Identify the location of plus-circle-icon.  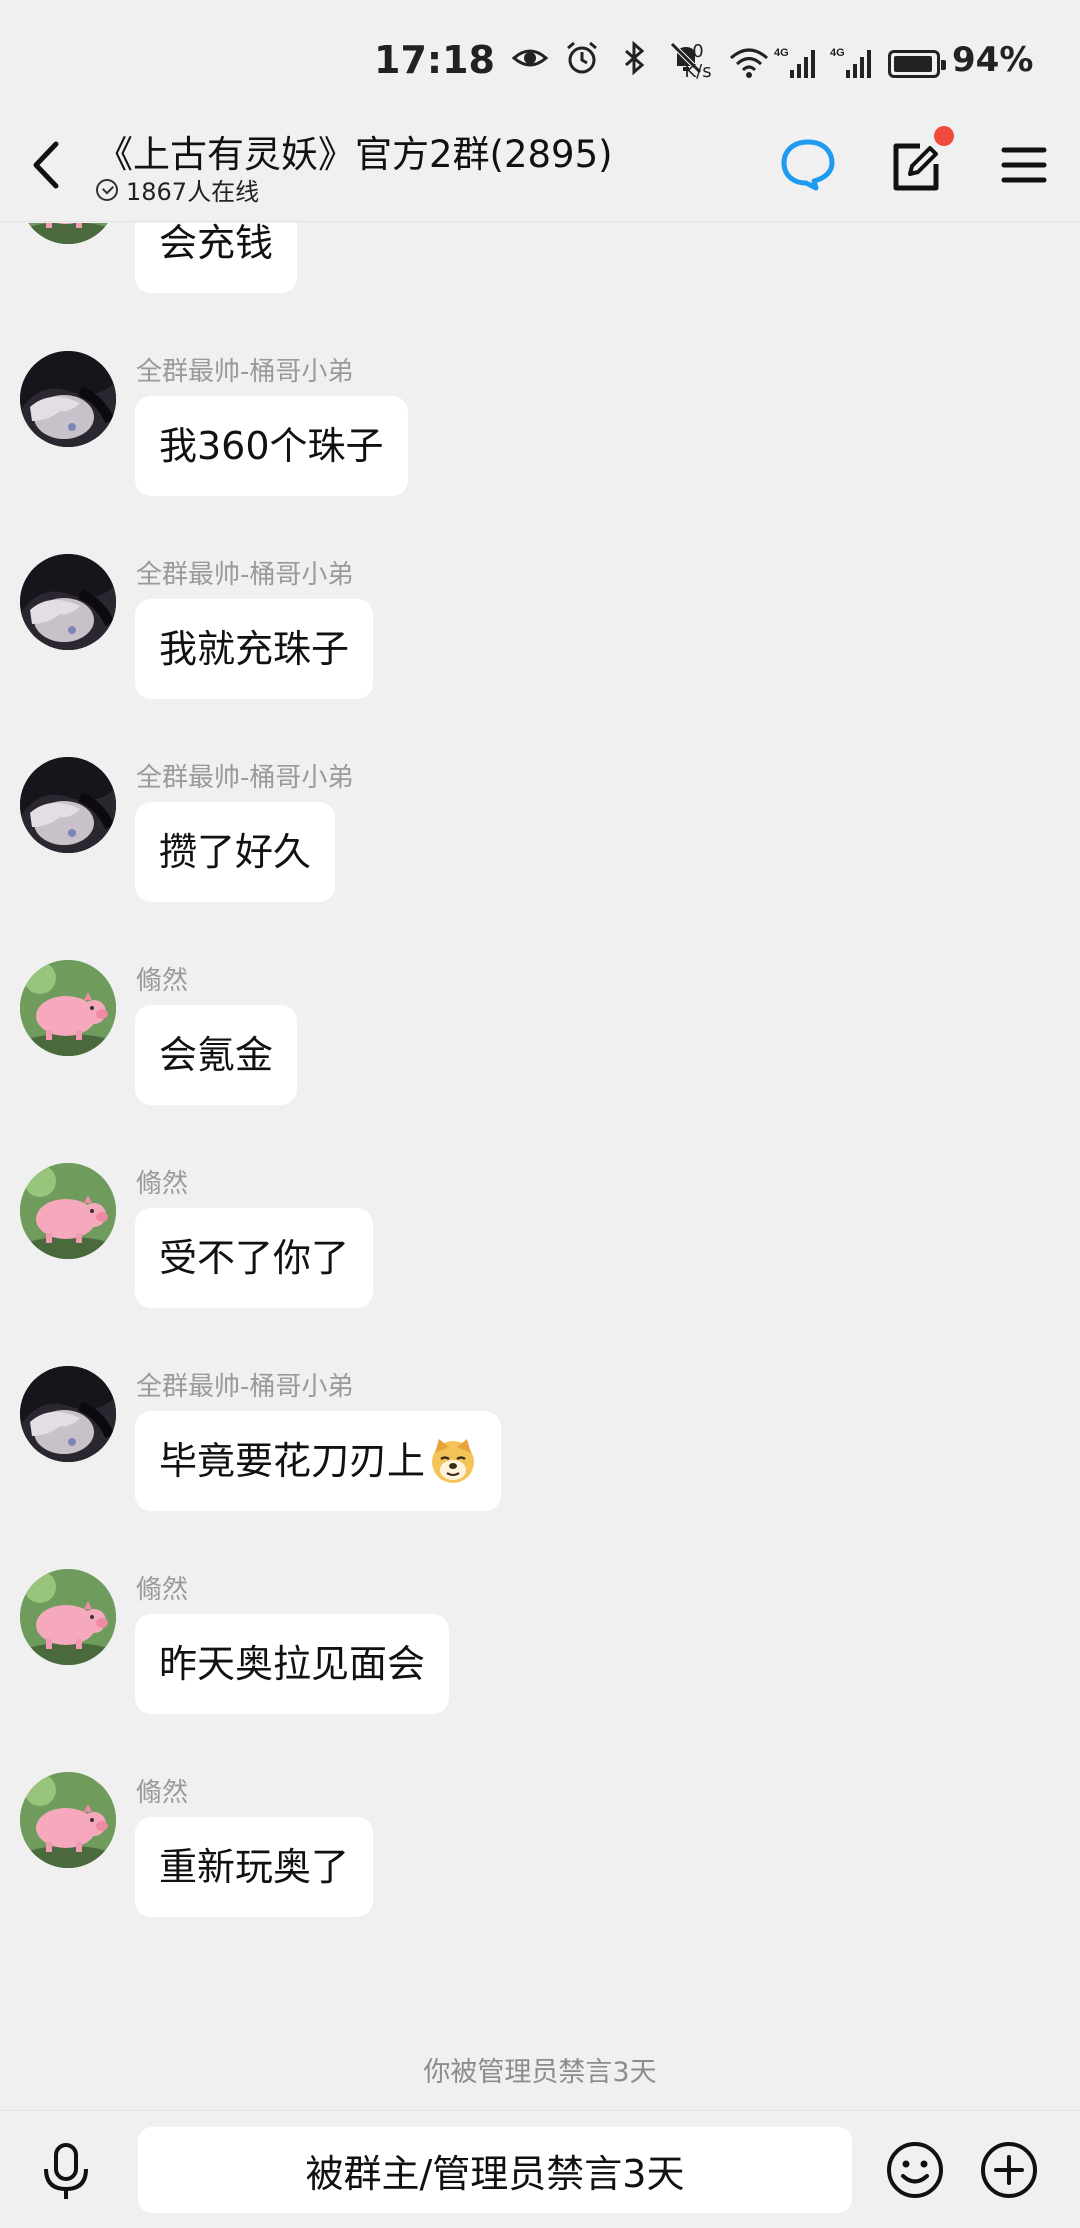
(1009, 2170).